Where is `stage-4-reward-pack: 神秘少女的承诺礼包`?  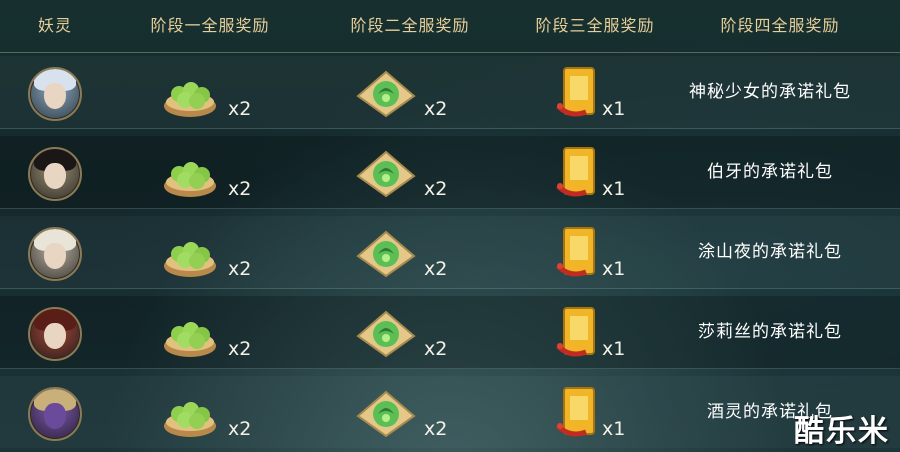
stage-4-reward-pack: 神秘少女的承诺礼包 is located at coordinates (770, 92).